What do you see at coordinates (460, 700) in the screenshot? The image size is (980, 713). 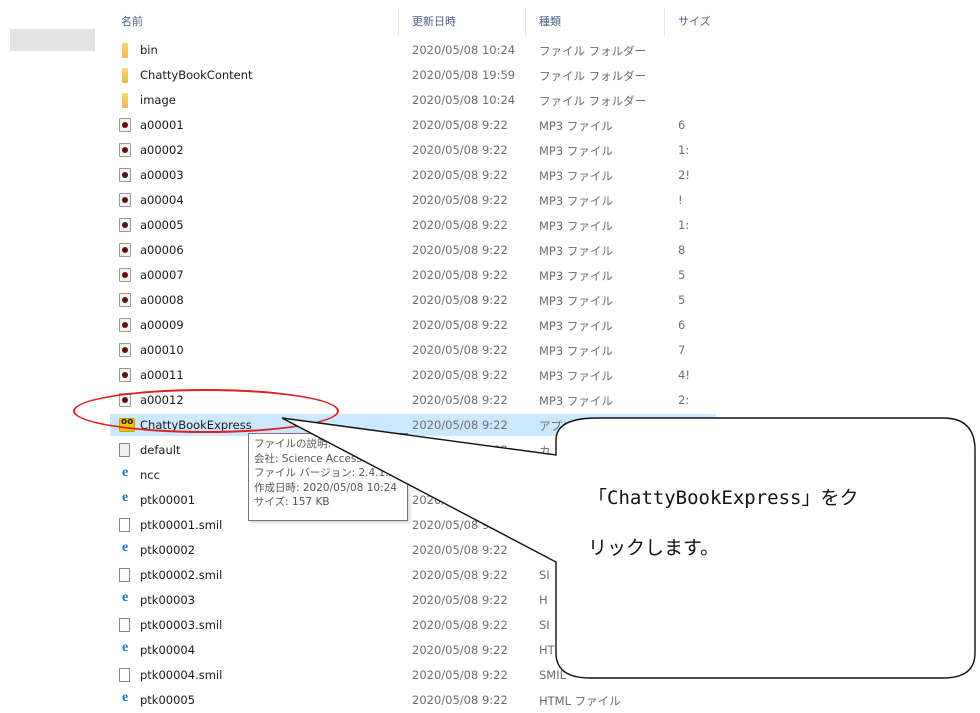 I see `file-date: 2020/05/08 9:22` at bounding box center [460, 700].